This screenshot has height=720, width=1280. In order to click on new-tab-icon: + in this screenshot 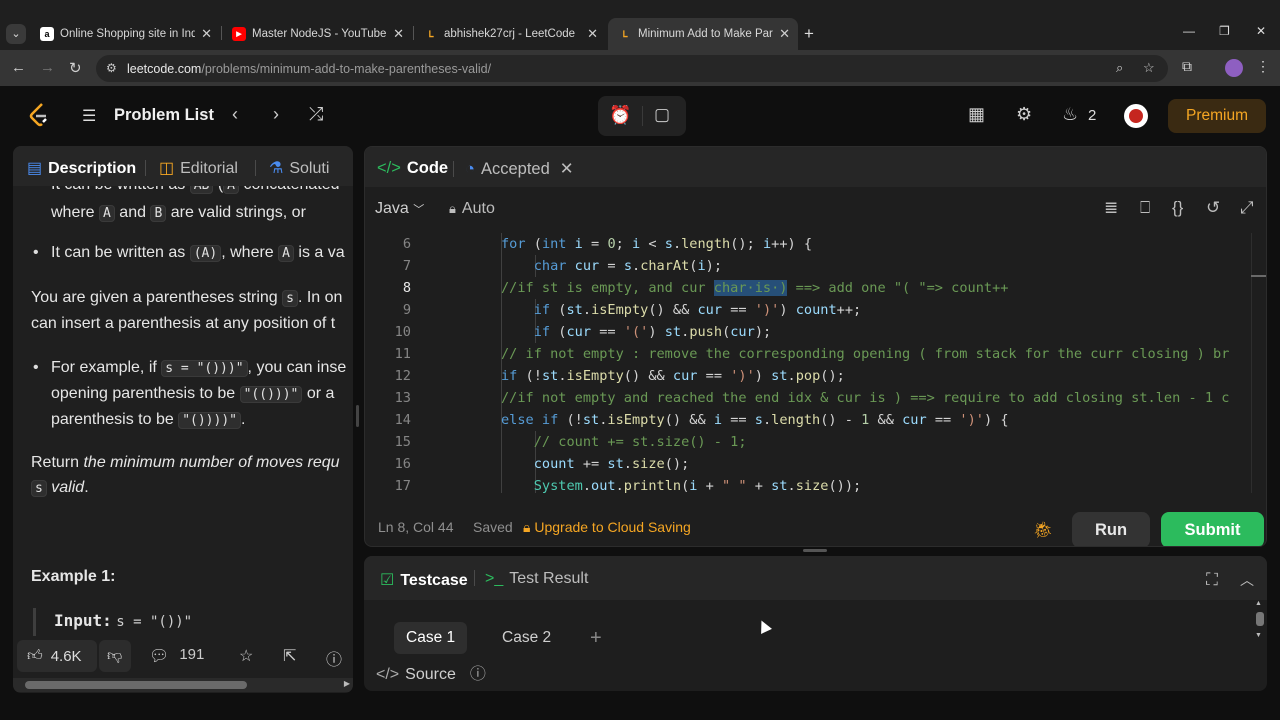, I will do `click(809, 34)`.